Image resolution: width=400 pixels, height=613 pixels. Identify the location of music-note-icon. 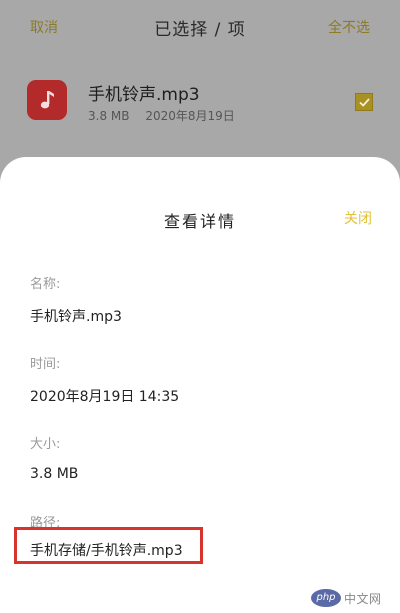
(47, 100).